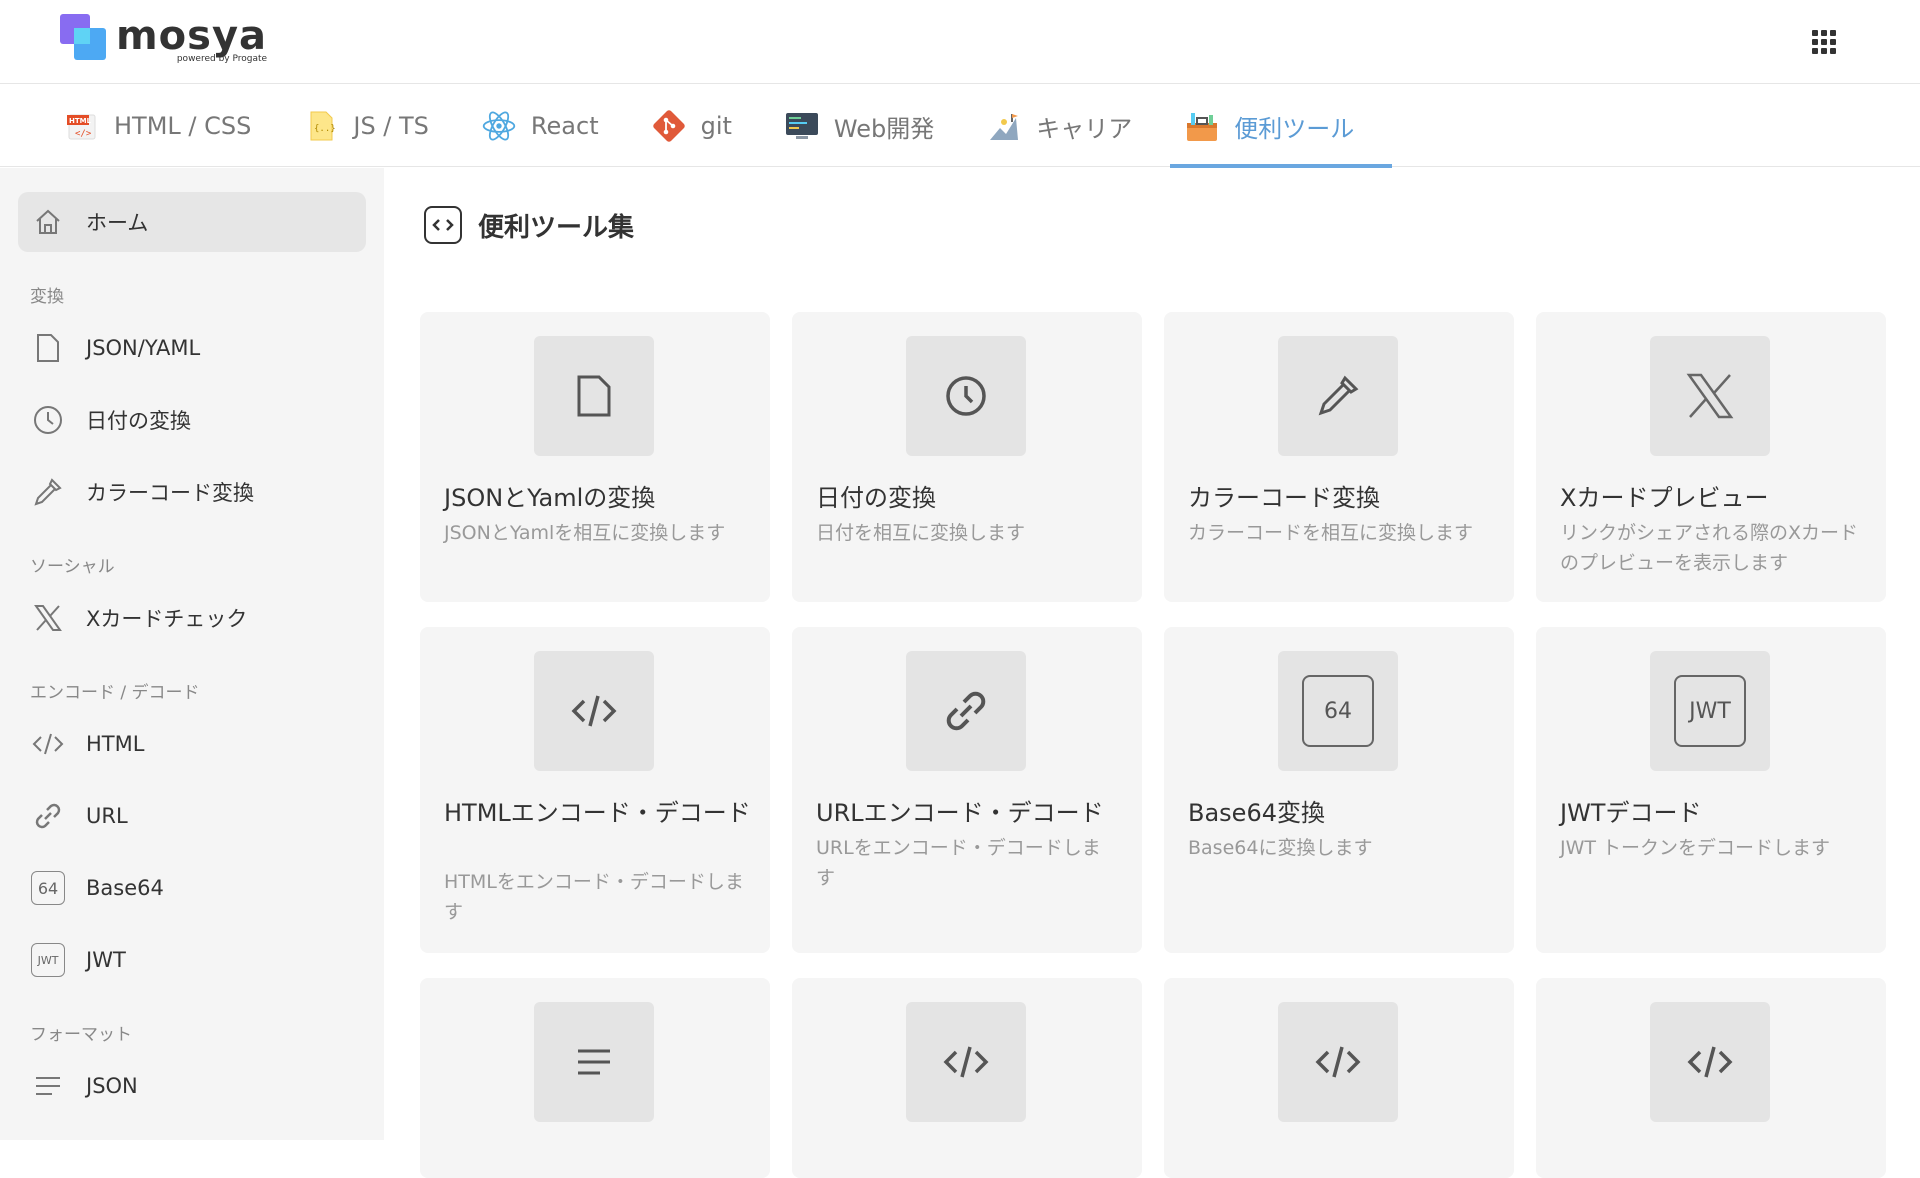  I want to click on card-title: HTMLエンコード・デコード, so click(597, 813).